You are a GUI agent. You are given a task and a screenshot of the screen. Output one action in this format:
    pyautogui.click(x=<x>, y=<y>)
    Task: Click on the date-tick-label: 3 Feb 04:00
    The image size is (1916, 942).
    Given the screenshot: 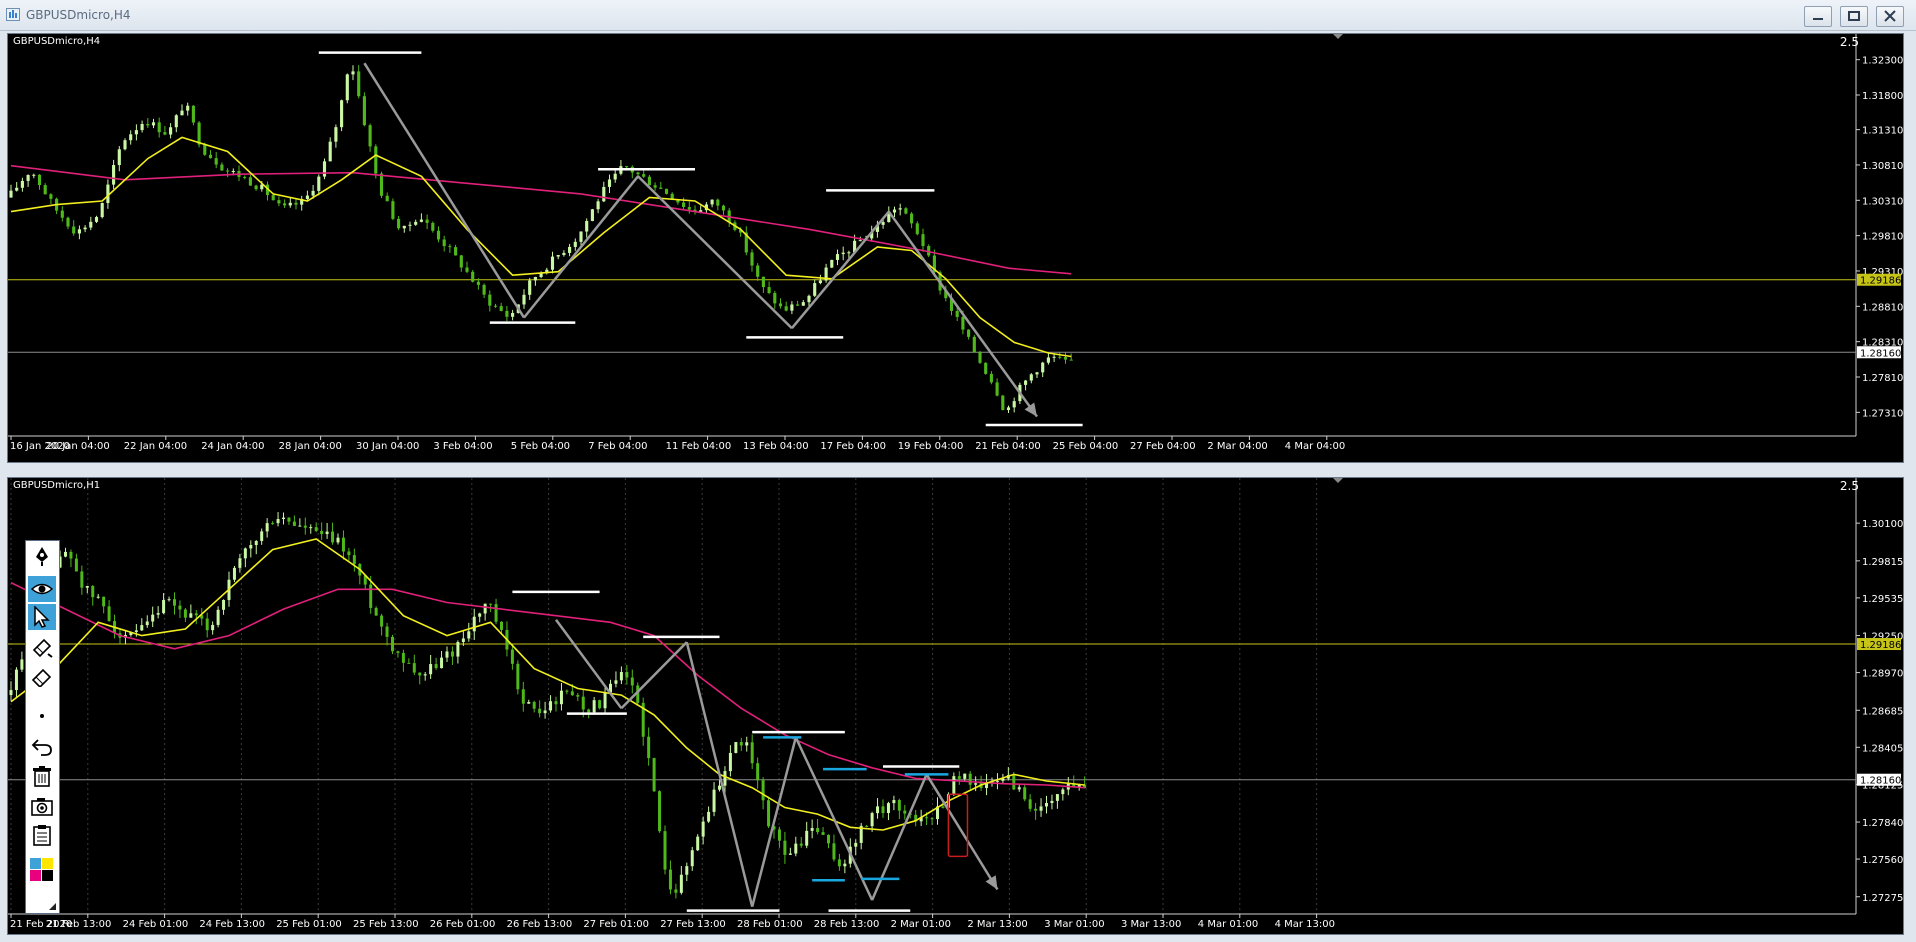 What is the action you would take?
    pyautogui.click(x=462, y=446)
    